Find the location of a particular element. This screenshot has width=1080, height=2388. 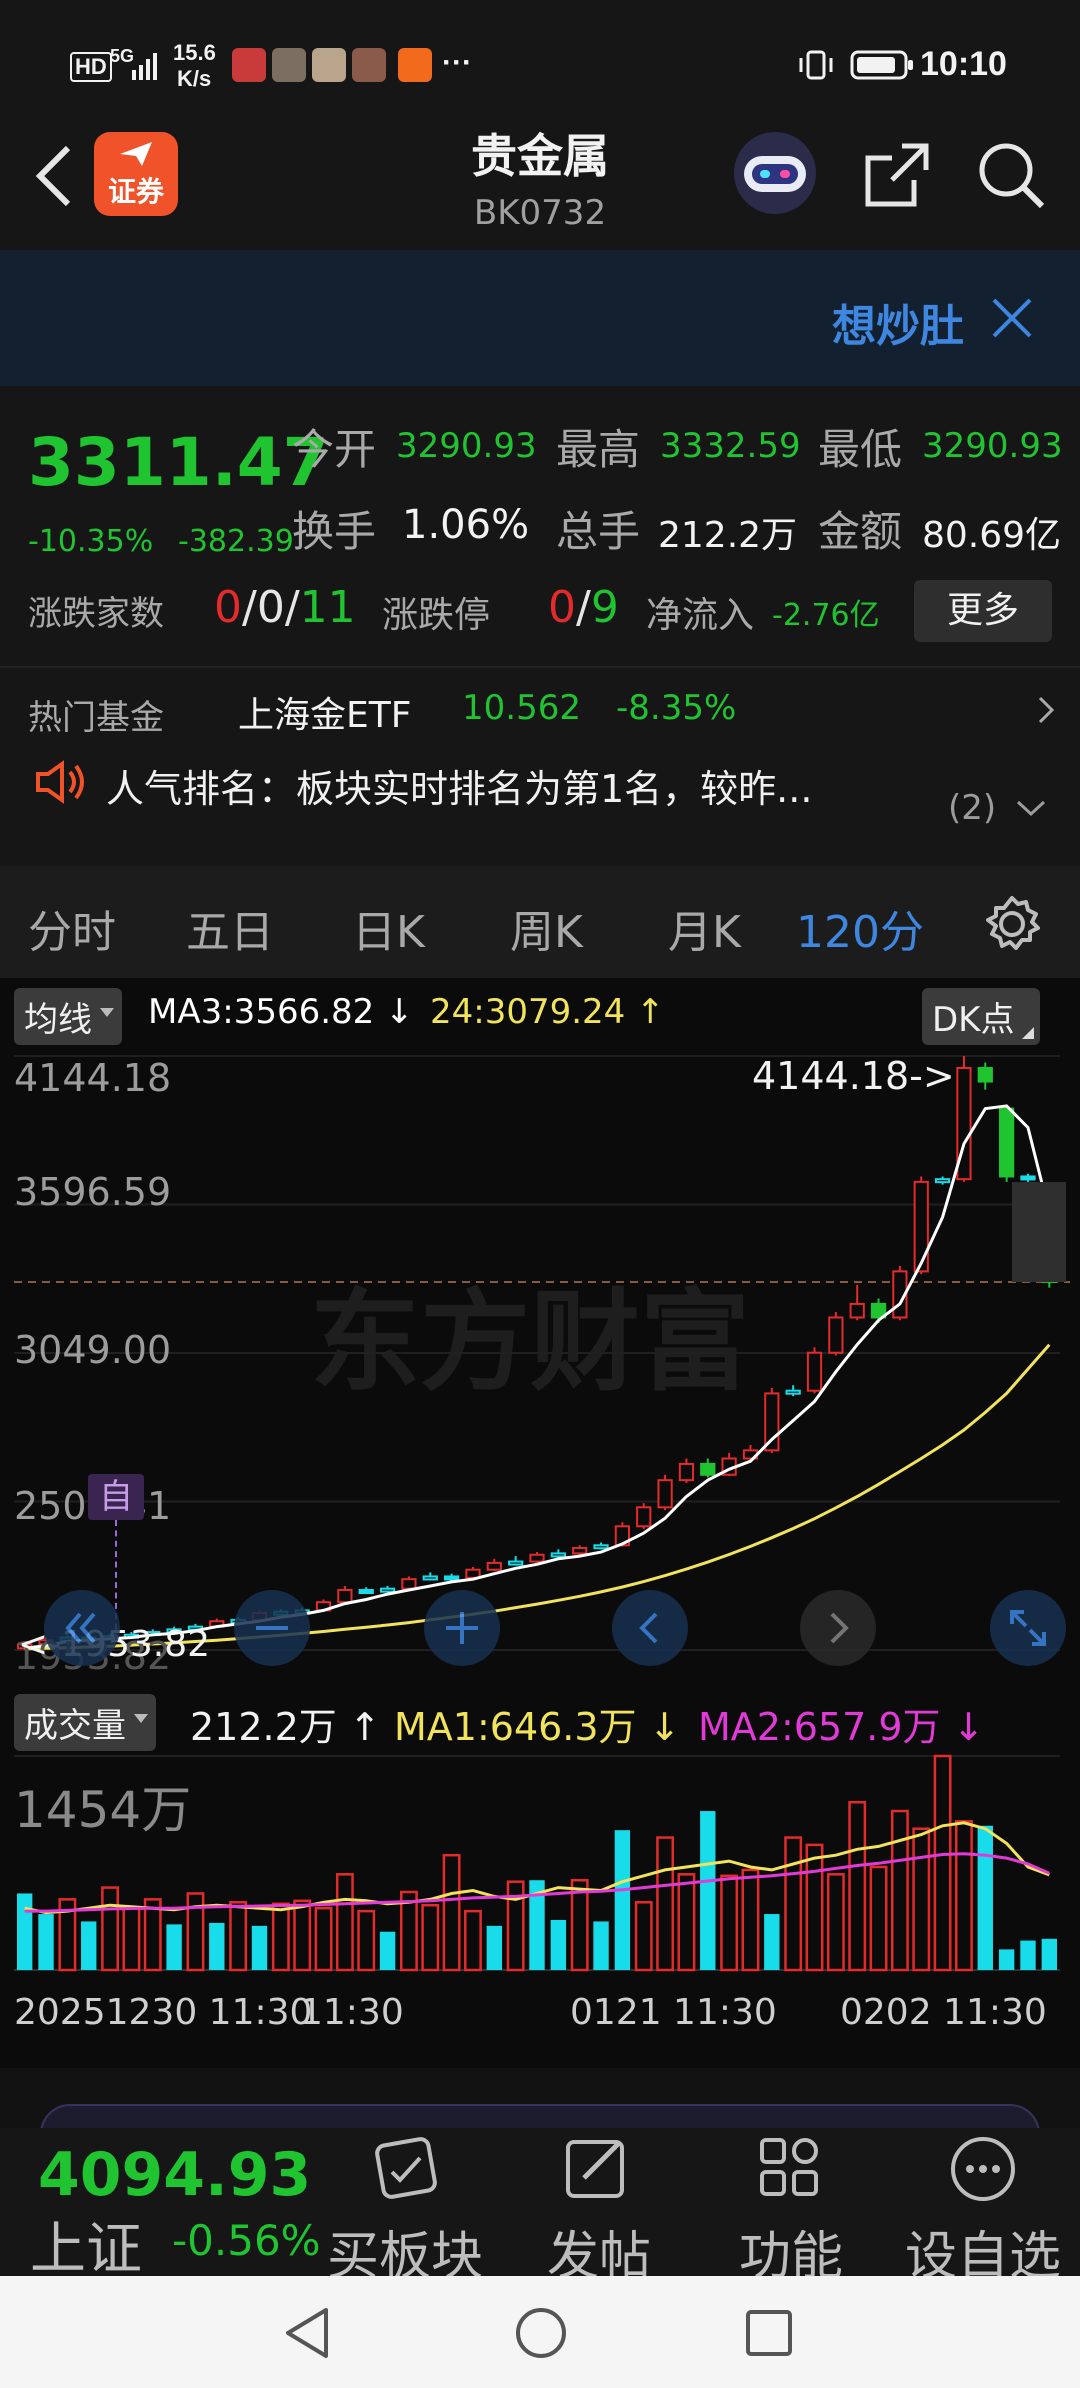

share-icon is located at coordinates (897, 175).